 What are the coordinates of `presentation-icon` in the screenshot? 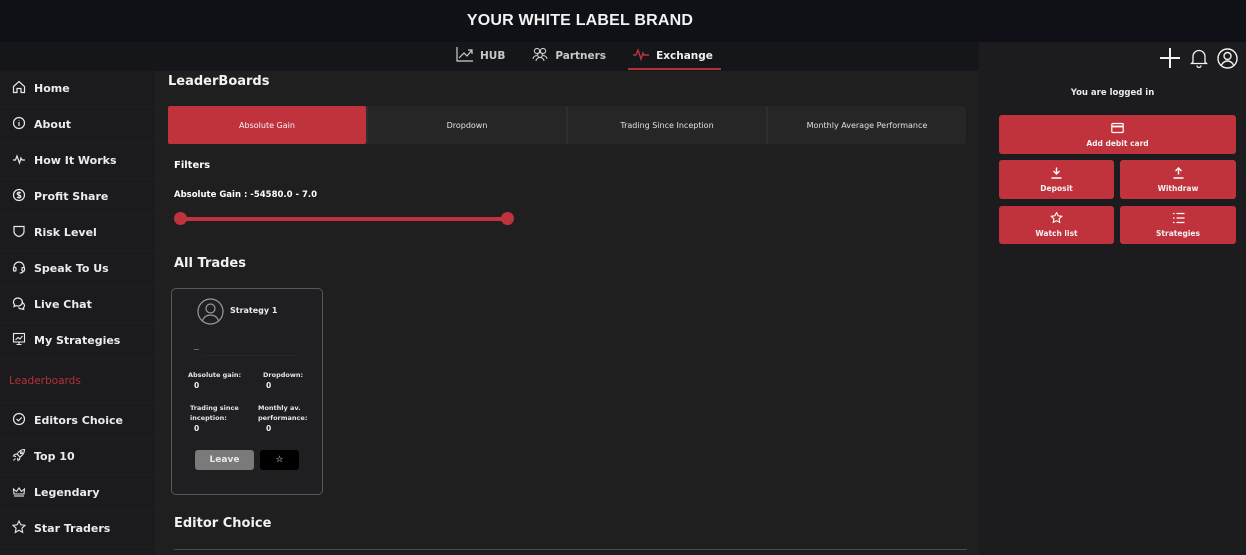 It's located at (19, 340).